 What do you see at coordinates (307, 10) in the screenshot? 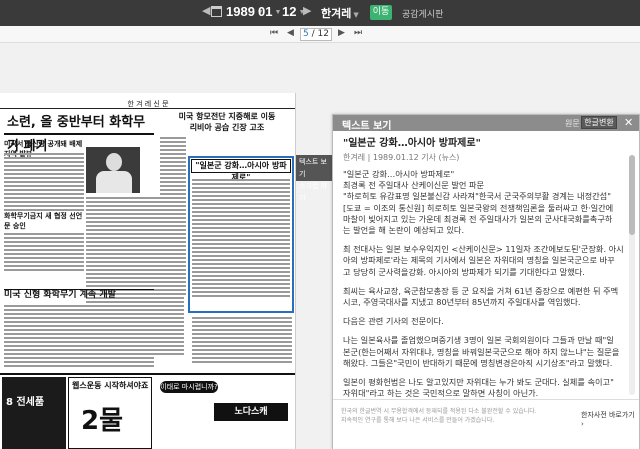
I see `next-date-icon: ▶` at bounding box center [307, 10].